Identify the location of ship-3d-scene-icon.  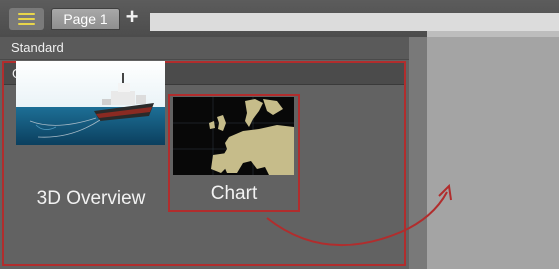
(90, 103).